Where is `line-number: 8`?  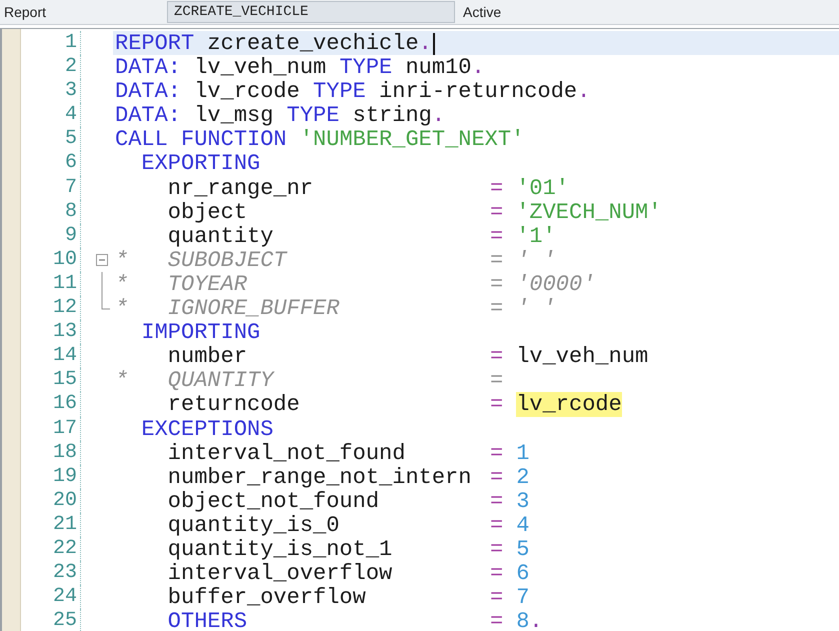 line-number: 8 is located at coordinates (51, 212).